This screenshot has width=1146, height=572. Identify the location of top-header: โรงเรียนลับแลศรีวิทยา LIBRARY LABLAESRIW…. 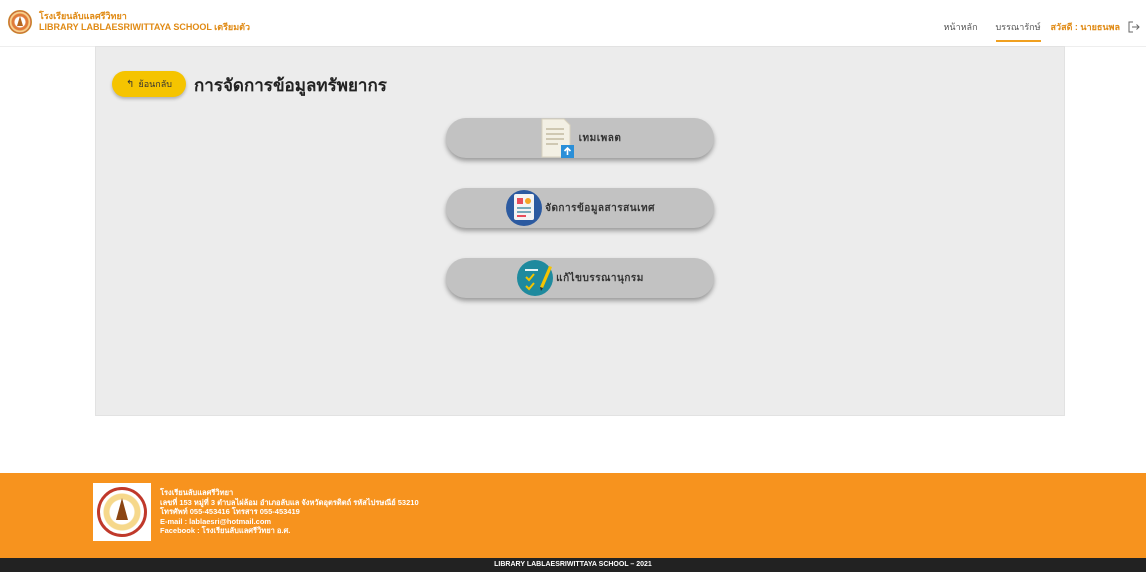
(573, 23).